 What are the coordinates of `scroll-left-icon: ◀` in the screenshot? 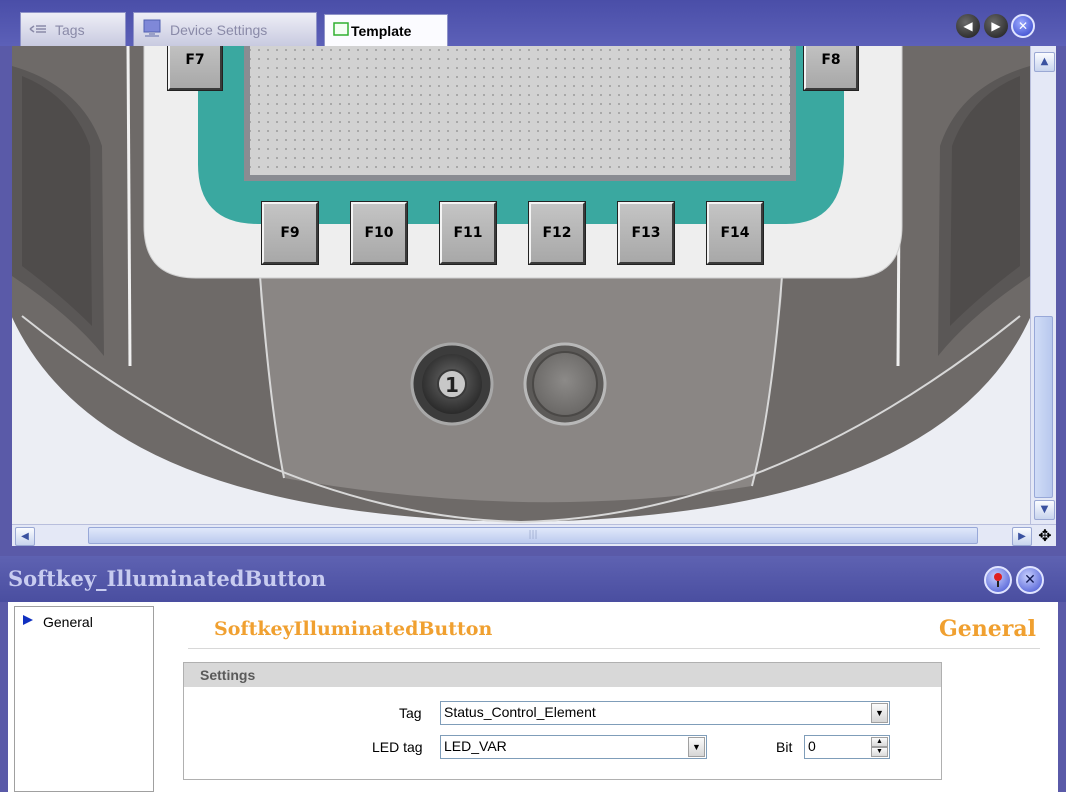 It's located at (25, 536).